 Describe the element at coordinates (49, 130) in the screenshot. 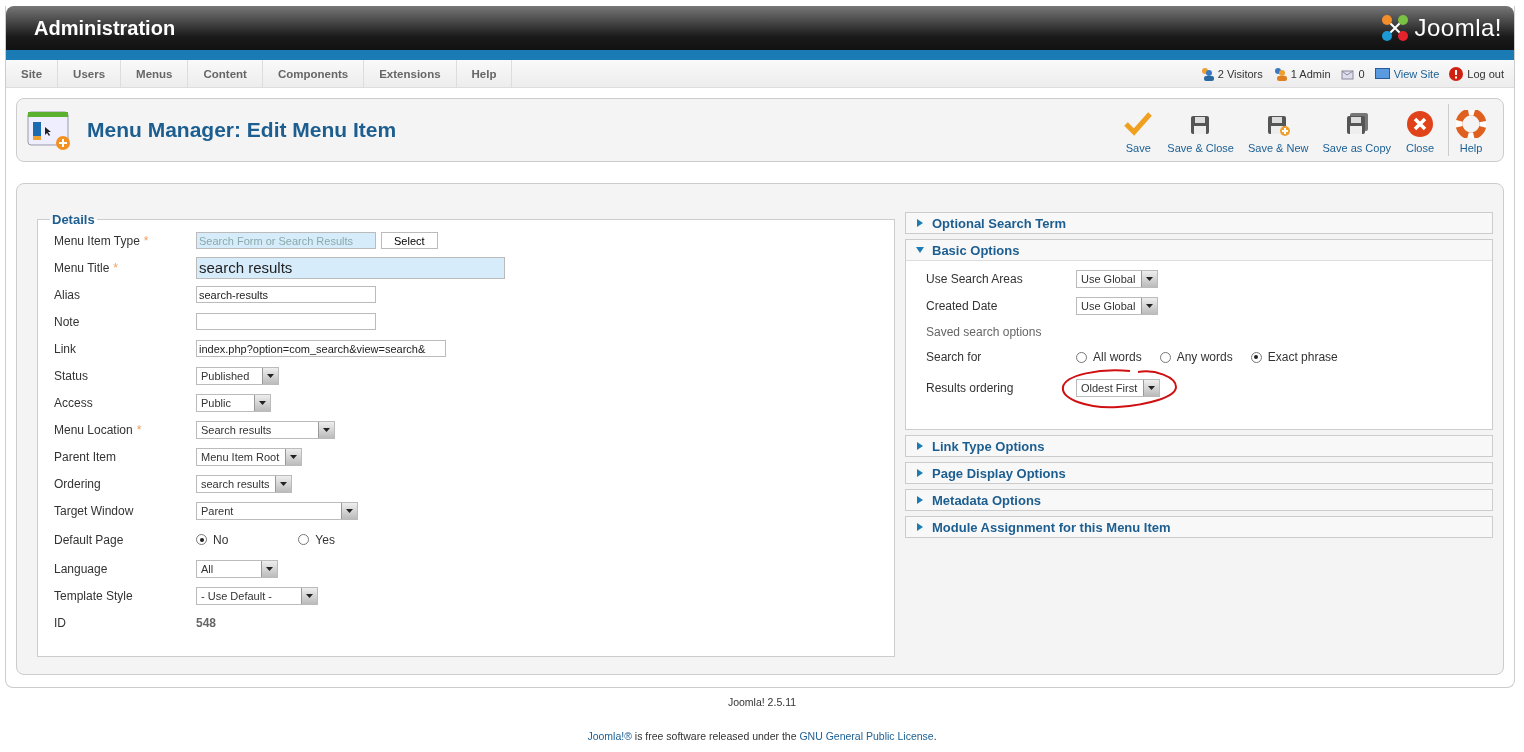

I see `menu-window-icon` at that location.